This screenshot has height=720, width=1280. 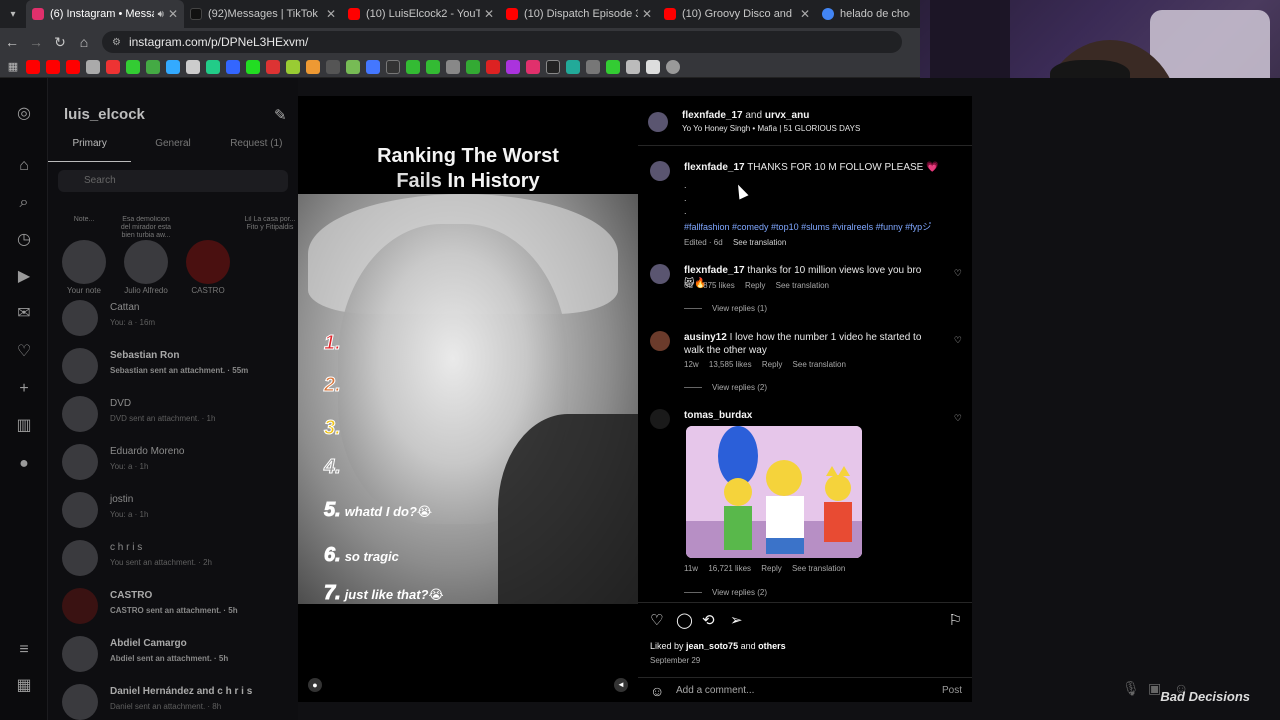 What do you see at coordinates (24, 240) in the screenshot?
I see `explore-icon: ◷` at bounding box center [24, 240].